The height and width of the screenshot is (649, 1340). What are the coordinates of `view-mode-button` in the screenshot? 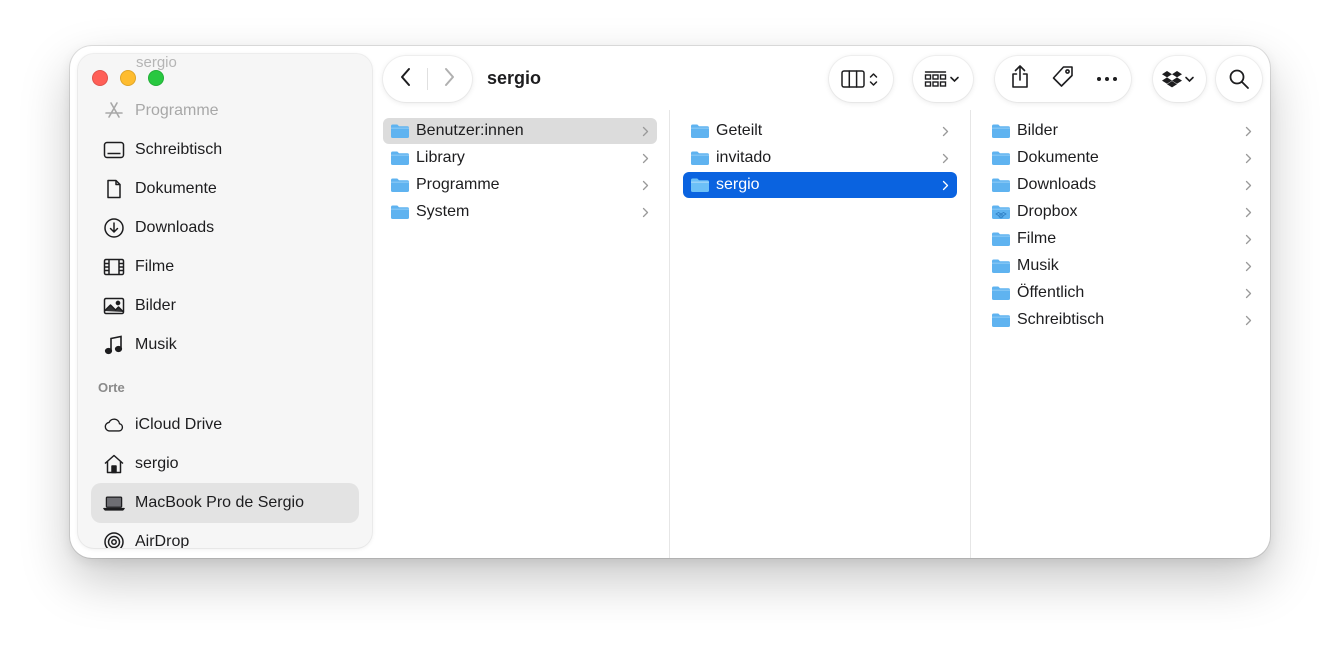 It's located at (861, 79).